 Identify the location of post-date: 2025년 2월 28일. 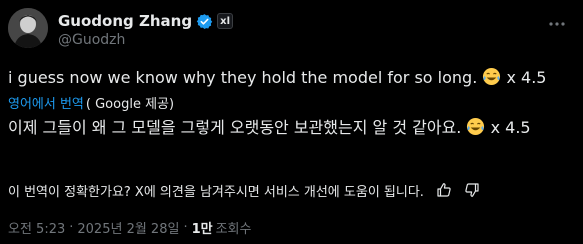
(128, 227).